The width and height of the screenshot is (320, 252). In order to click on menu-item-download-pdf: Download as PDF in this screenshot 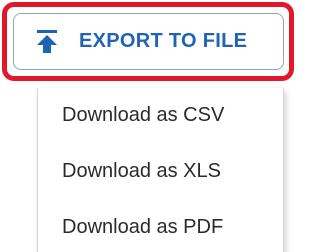, I will do `click(142, 227)`.